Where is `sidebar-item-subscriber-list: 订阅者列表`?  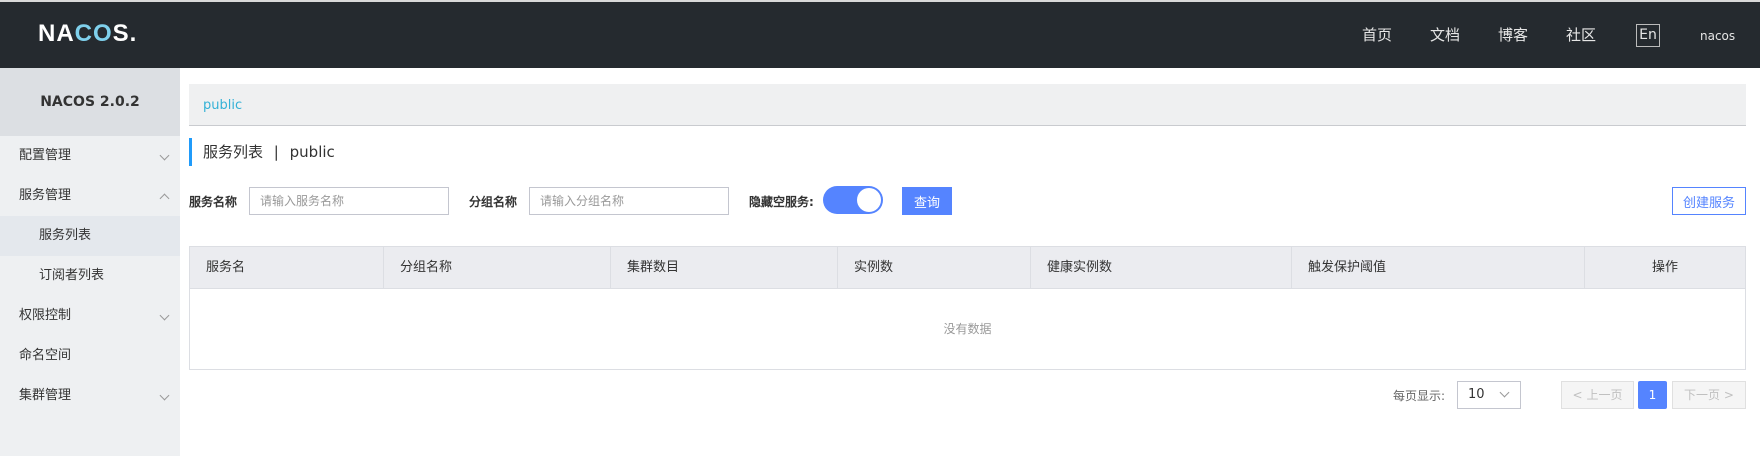 sidebar-item-subscriber-list: 订阅者列表 is located at coordinates (90, 276).